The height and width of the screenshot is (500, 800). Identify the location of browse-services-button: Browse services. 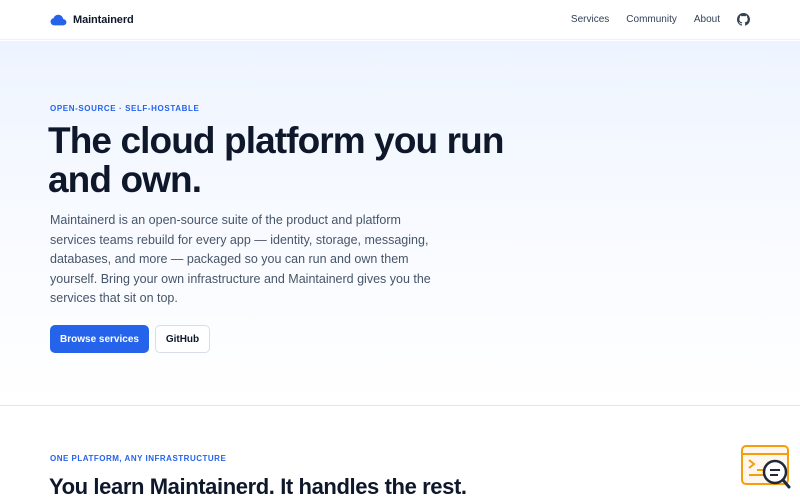
(99, 339).